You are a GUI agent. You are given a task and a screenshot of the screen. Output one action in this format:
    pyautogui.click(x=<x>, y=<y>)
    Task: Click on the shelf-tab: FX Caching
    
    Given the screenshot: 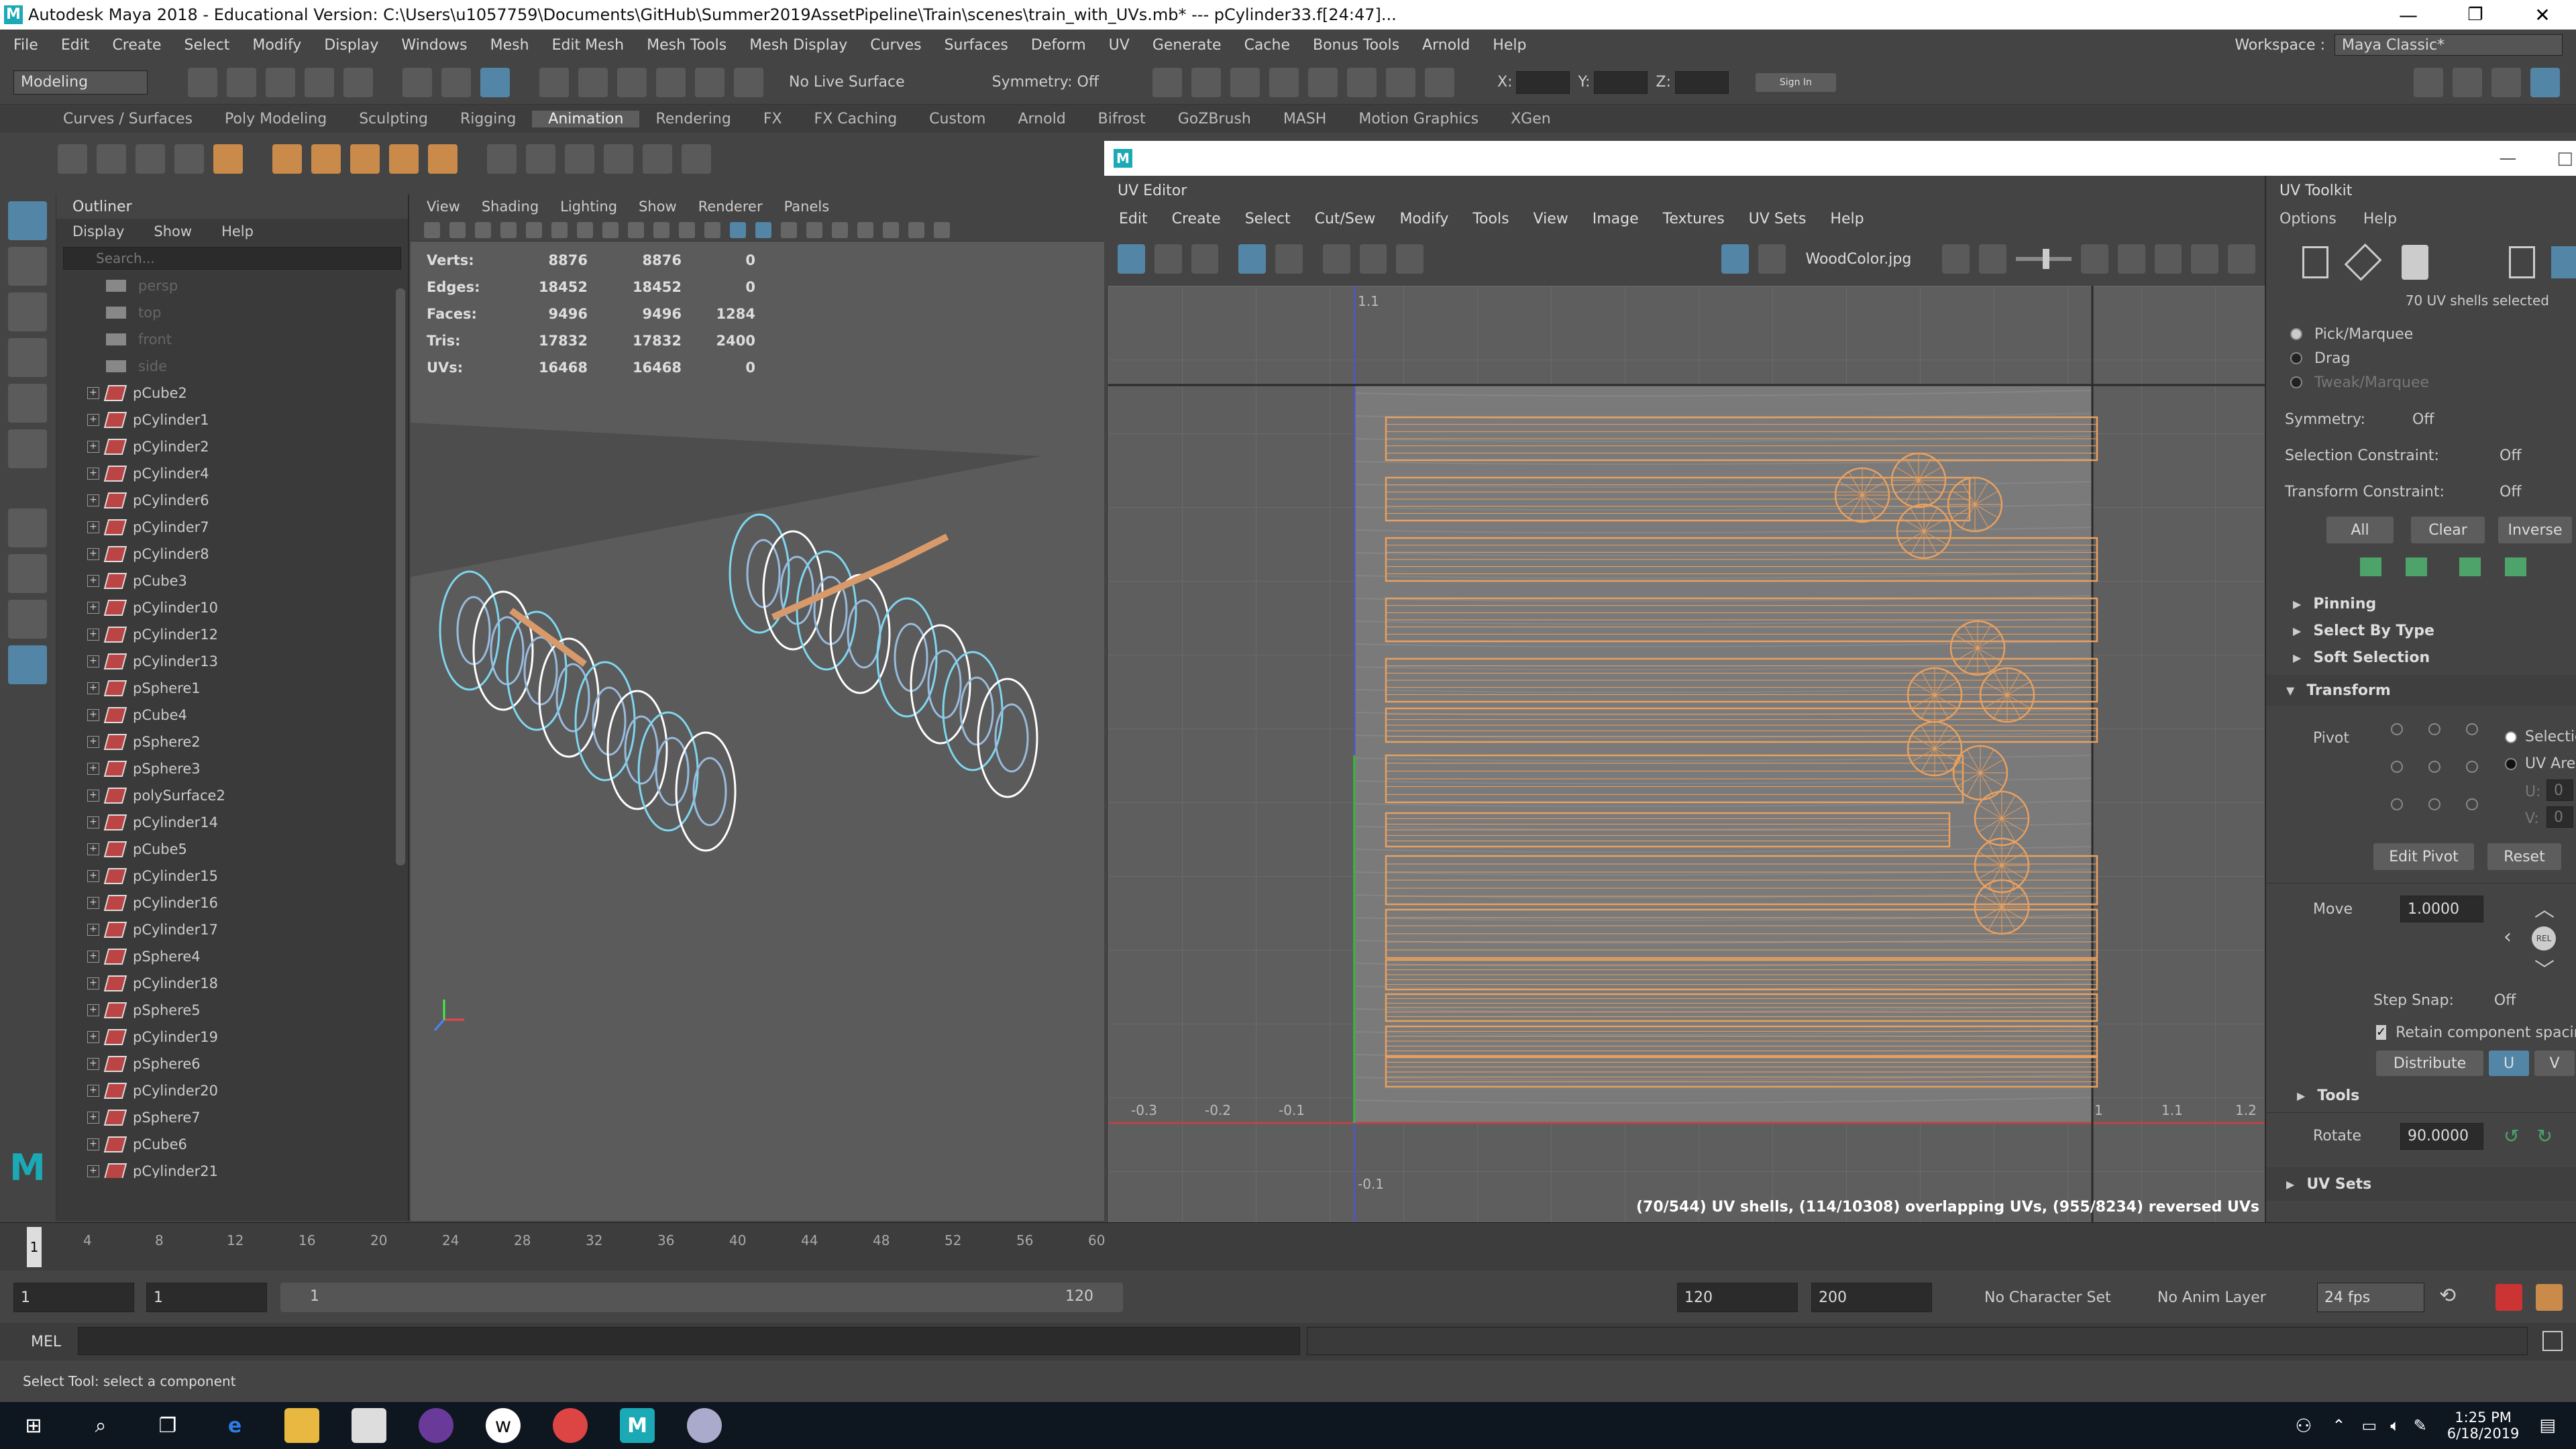 What is the action you would take?
    pyautogui.click(x=856, y=119)
    